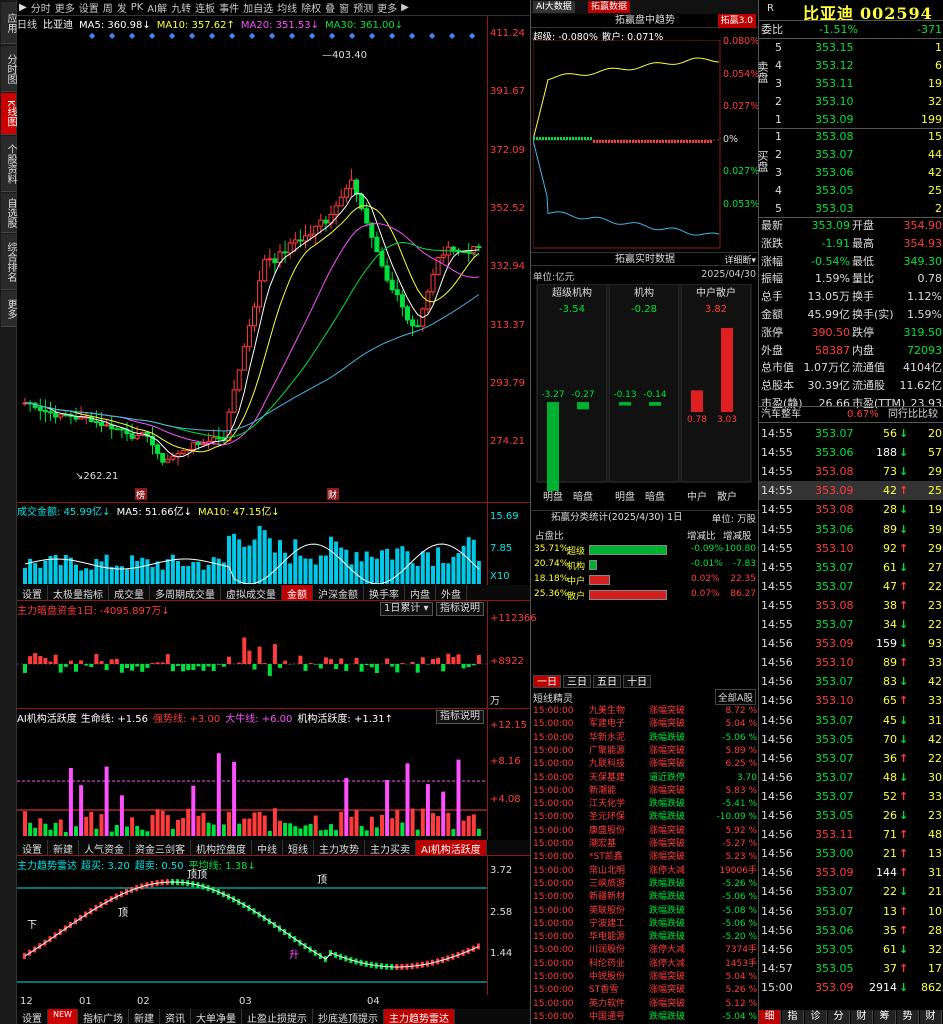 This screenshot has height=1024, width=943. Describe the element at coordinates (108, 7) in the screenshot. I see `toolbar-item-3: 周` at that location.